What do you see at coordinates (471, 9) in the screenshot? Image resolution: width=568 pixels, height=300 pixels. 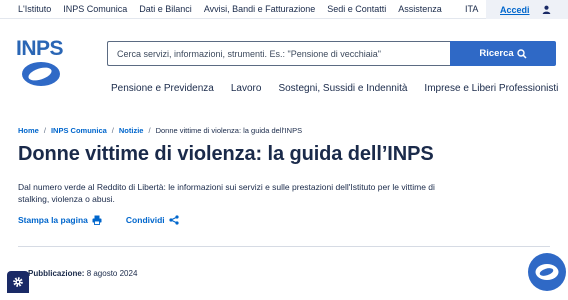 I see `language-selector: ITA` at bounding box center [471, 9].